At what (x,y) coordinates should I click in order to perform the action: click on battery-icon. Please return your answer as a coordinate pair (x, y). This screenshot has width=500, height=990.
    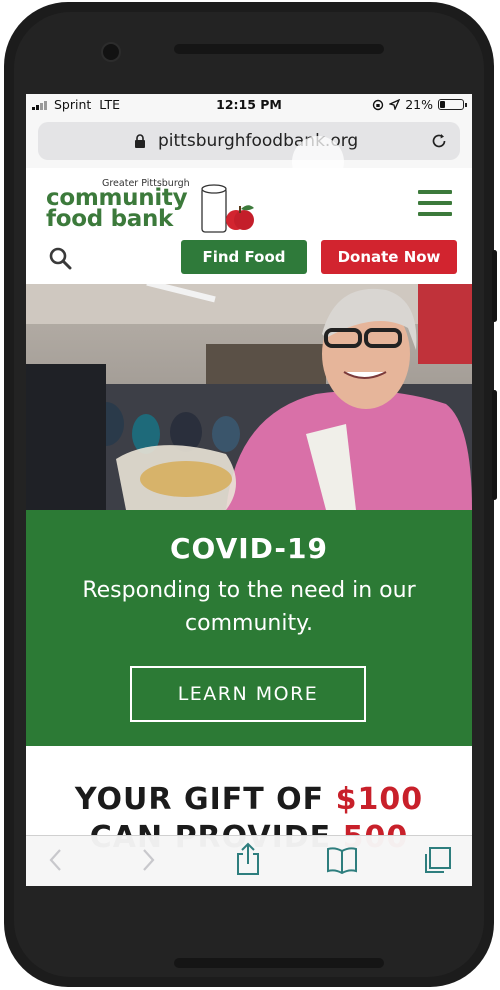
    Looking at the image, I should click on (452, 104).